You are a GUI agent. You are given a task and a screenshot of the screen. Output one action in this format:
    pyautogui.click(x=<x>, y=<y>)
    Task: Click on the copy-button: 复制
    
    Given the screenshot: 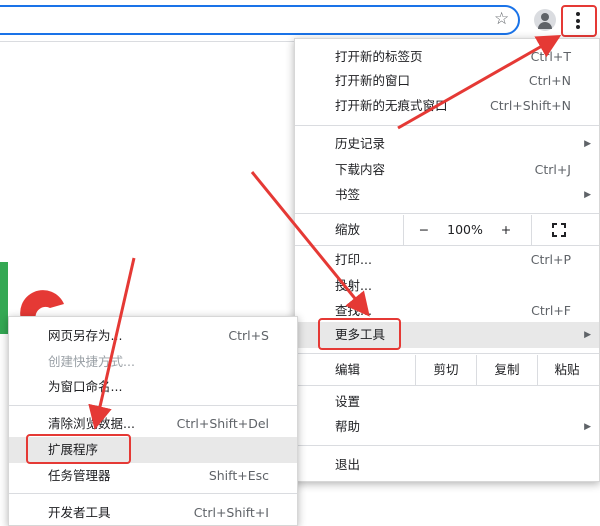 What is the action you would take?
    pyautogui.click(x=507, y=370)
    